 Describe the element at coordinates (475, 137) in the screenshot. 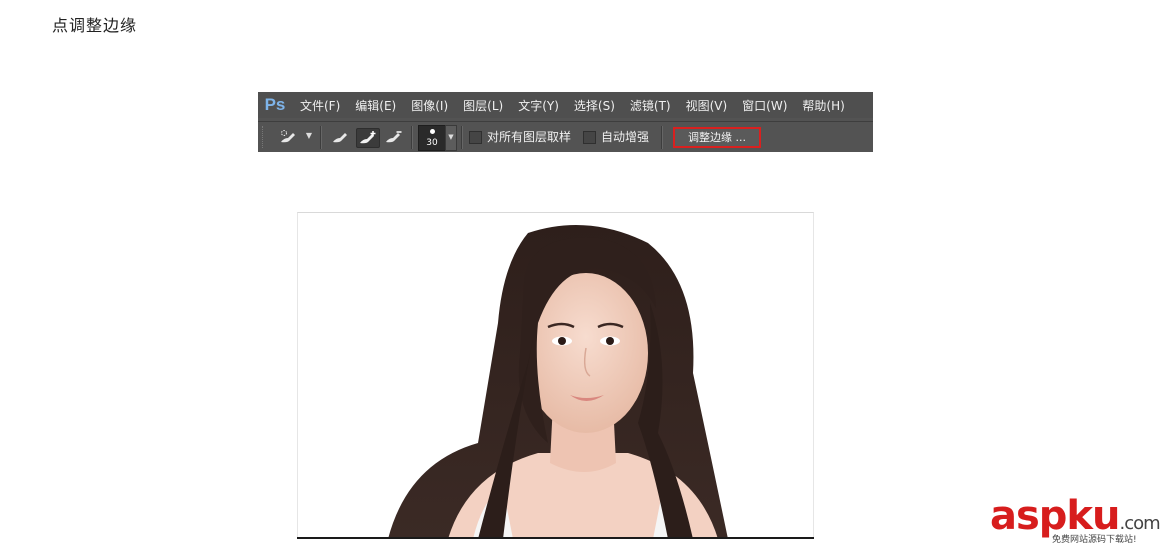

I see `sample-all-layers-checkbox` at that location.